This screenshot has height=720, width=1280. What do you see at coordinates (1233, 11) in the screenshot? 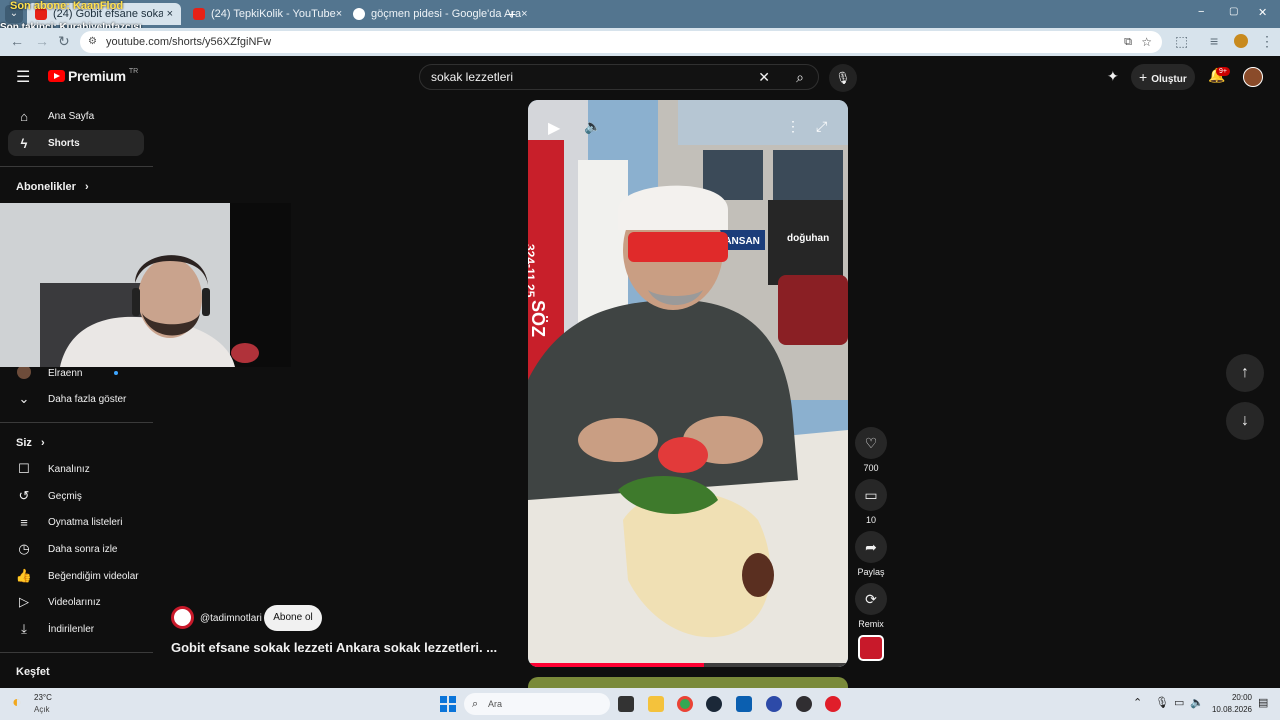
I see `maximize-button: ▢` at bounding box center [1233, 11].